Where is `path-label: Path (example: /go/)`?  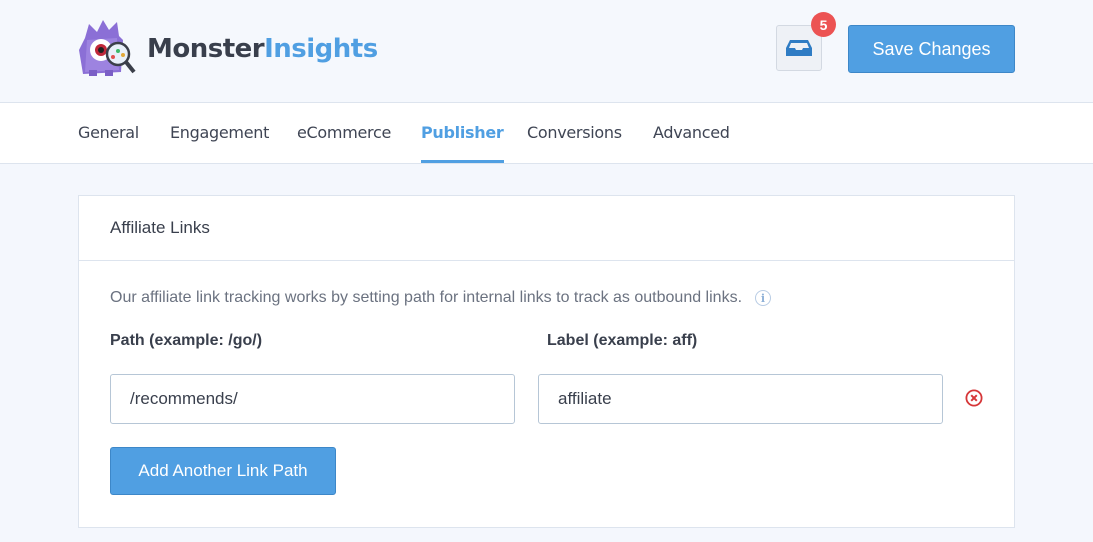 path-label: Path (example: /go/) is located at coordinates (186, 340).